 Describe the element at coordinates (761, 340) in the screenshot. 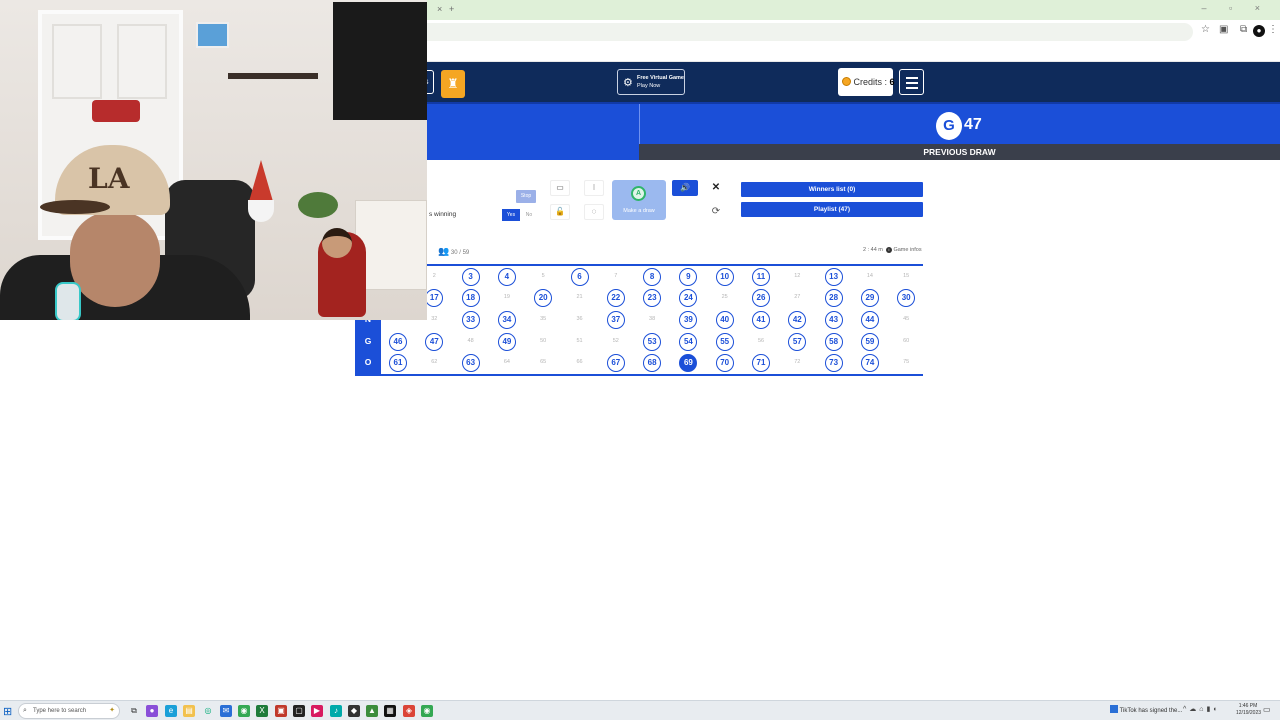

I see `board-number-56: 56` at that location.